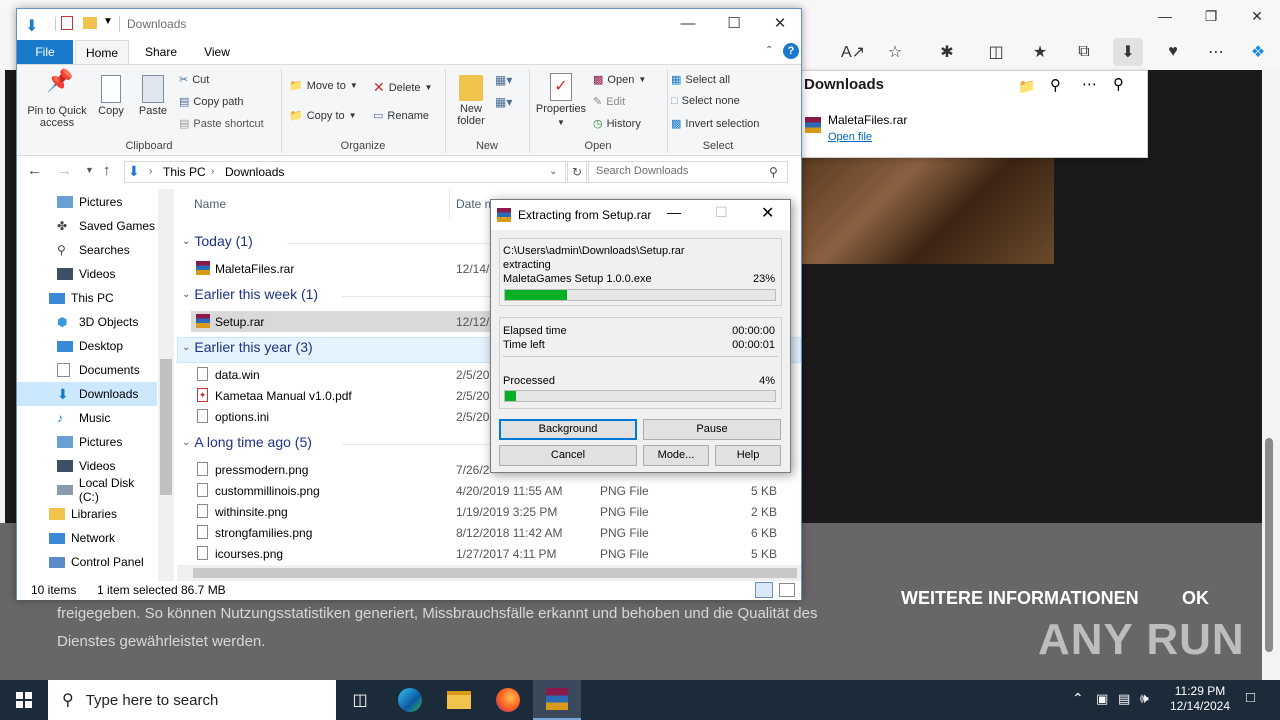 Image resolution: width=1280 pixels, height=720 pixels. I want to click on column-date: Date m, so click(475, 204).